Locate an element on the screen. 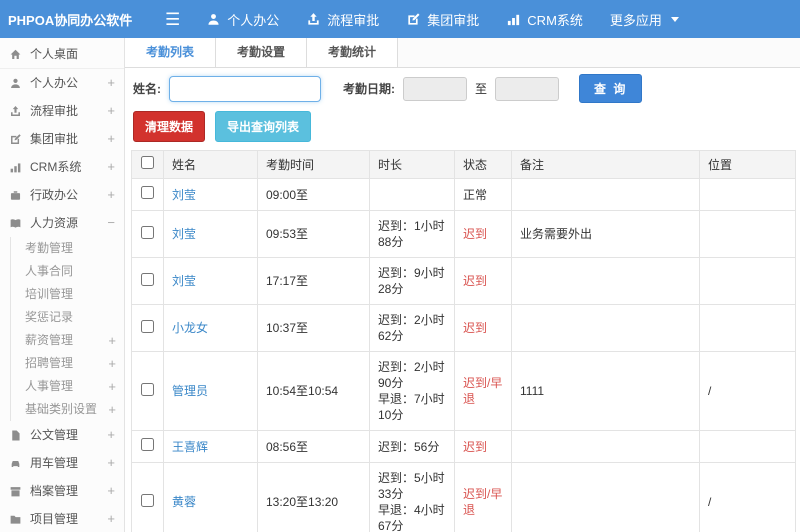 The height and width of the screenshot is (532, 800). sidebar-item-crm-system: CRM系统 + is located at coordinates (62, 167).